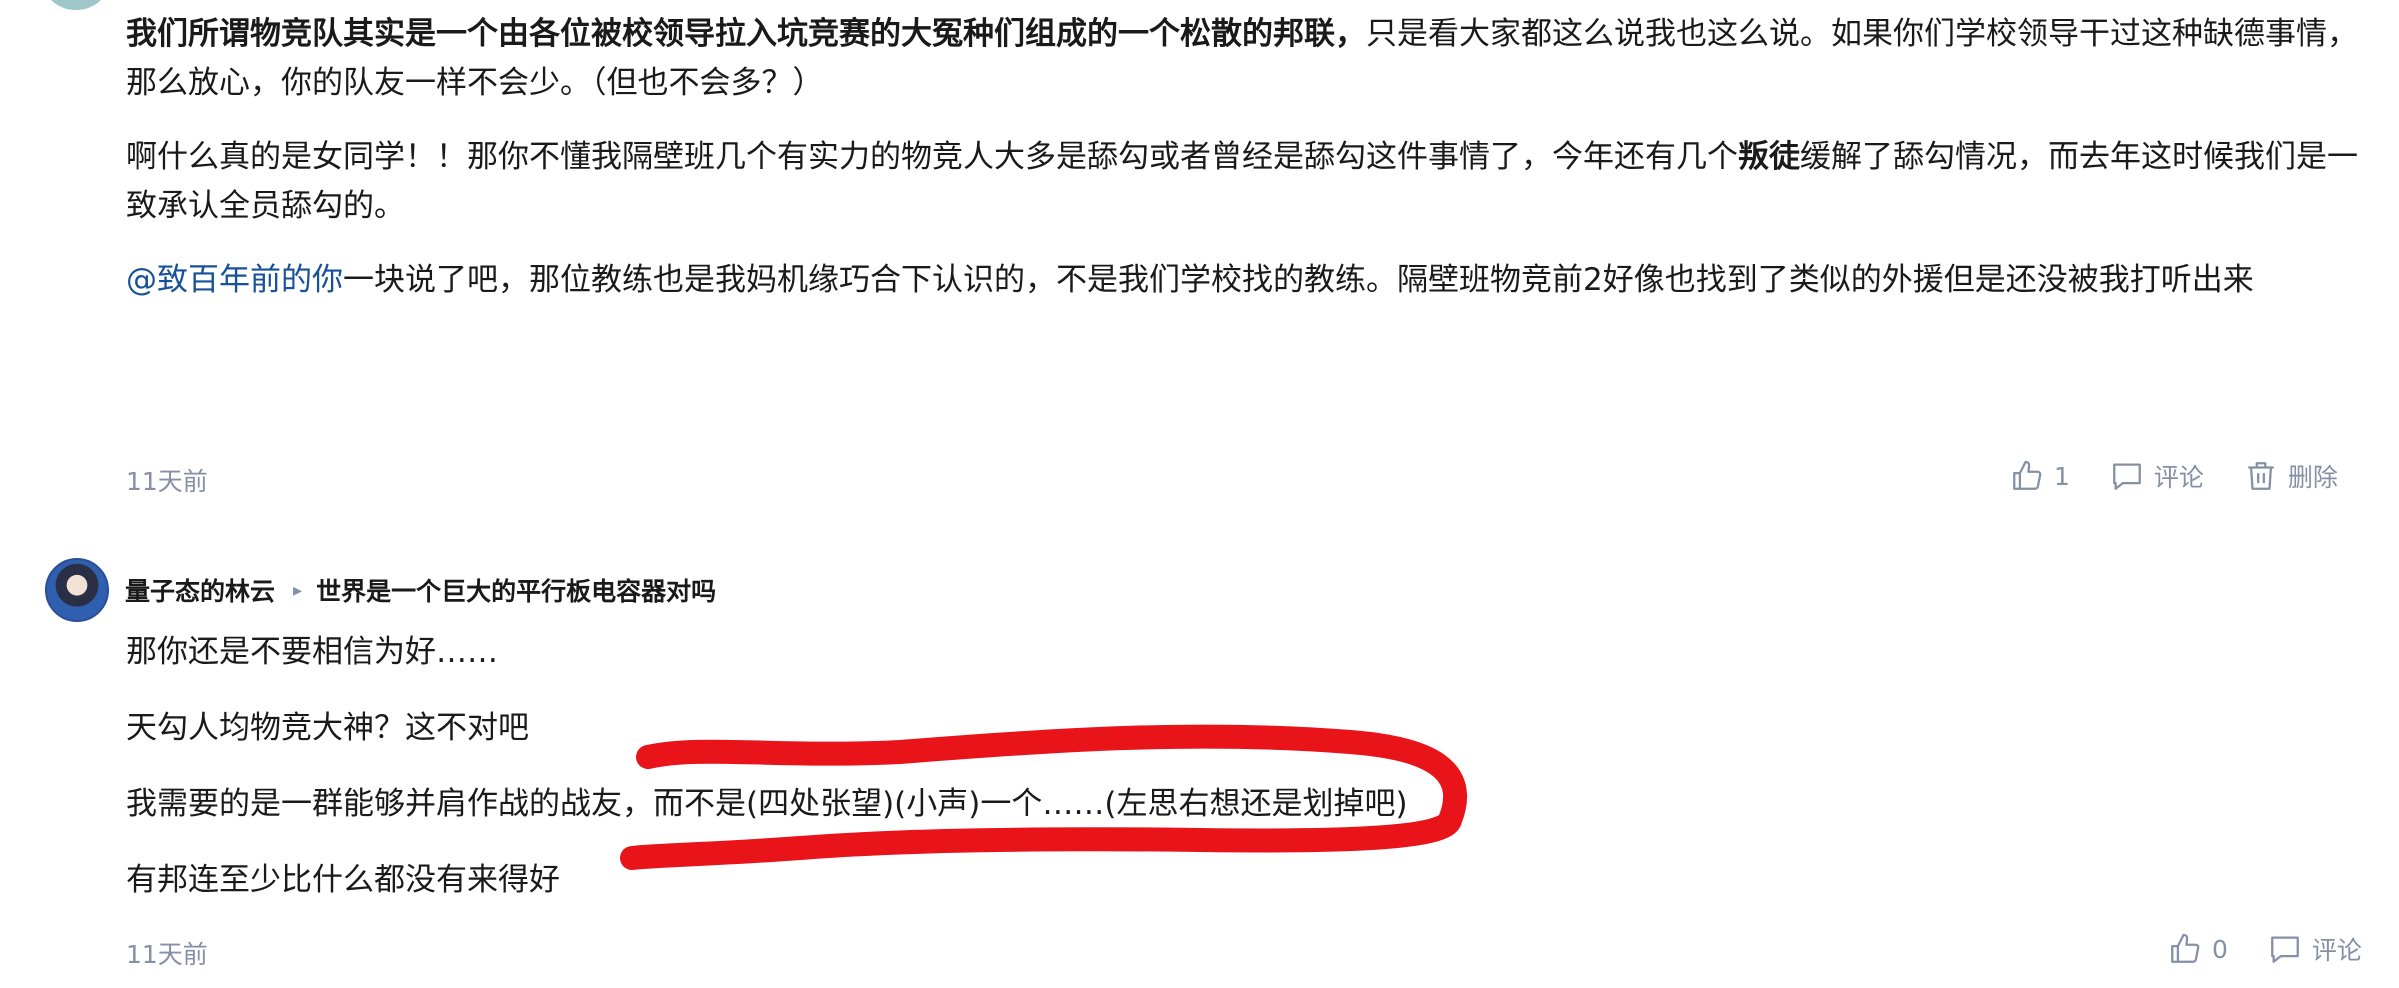 This screenshot has height=988, width=2399. I want to click on previous-author-avatar, so click(76, 5).